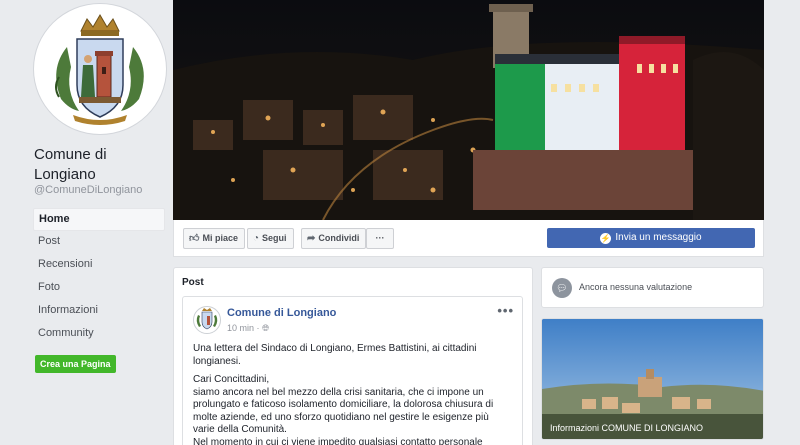  What do you see at coordinates (70, 164) in the screenshot?
I see `page-title: Comune di Longiano` at bounding box center [70, 164].